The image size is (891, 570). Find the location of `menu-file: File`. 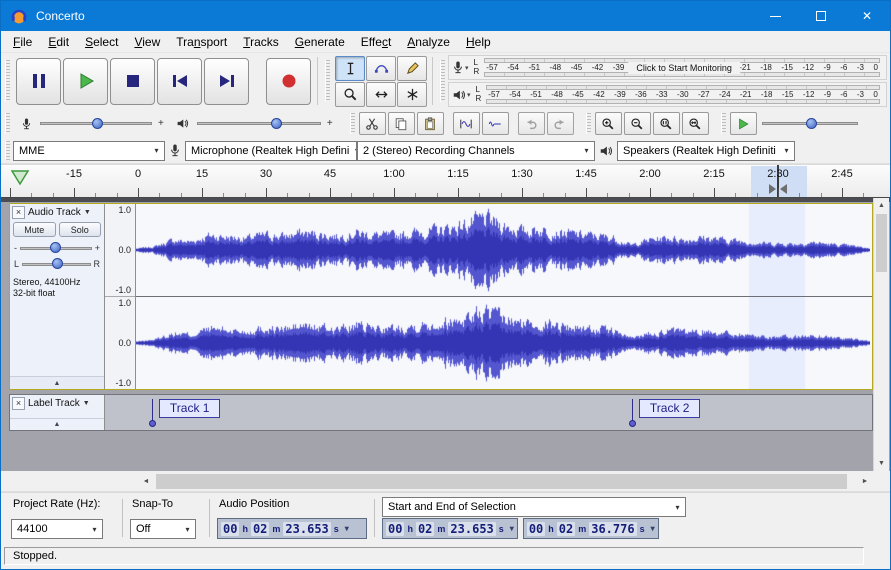

menu-file: File is located at coordinates (22, 42).